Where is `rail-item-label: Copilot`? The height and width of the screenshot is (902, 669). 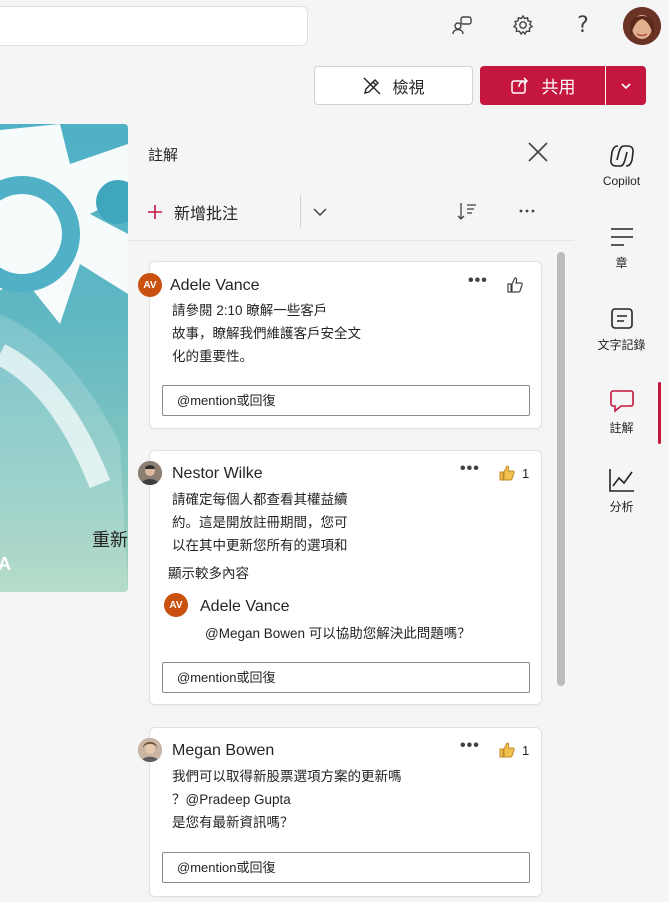 rail-item-label: Copilot is located at coordinates (621, 181).